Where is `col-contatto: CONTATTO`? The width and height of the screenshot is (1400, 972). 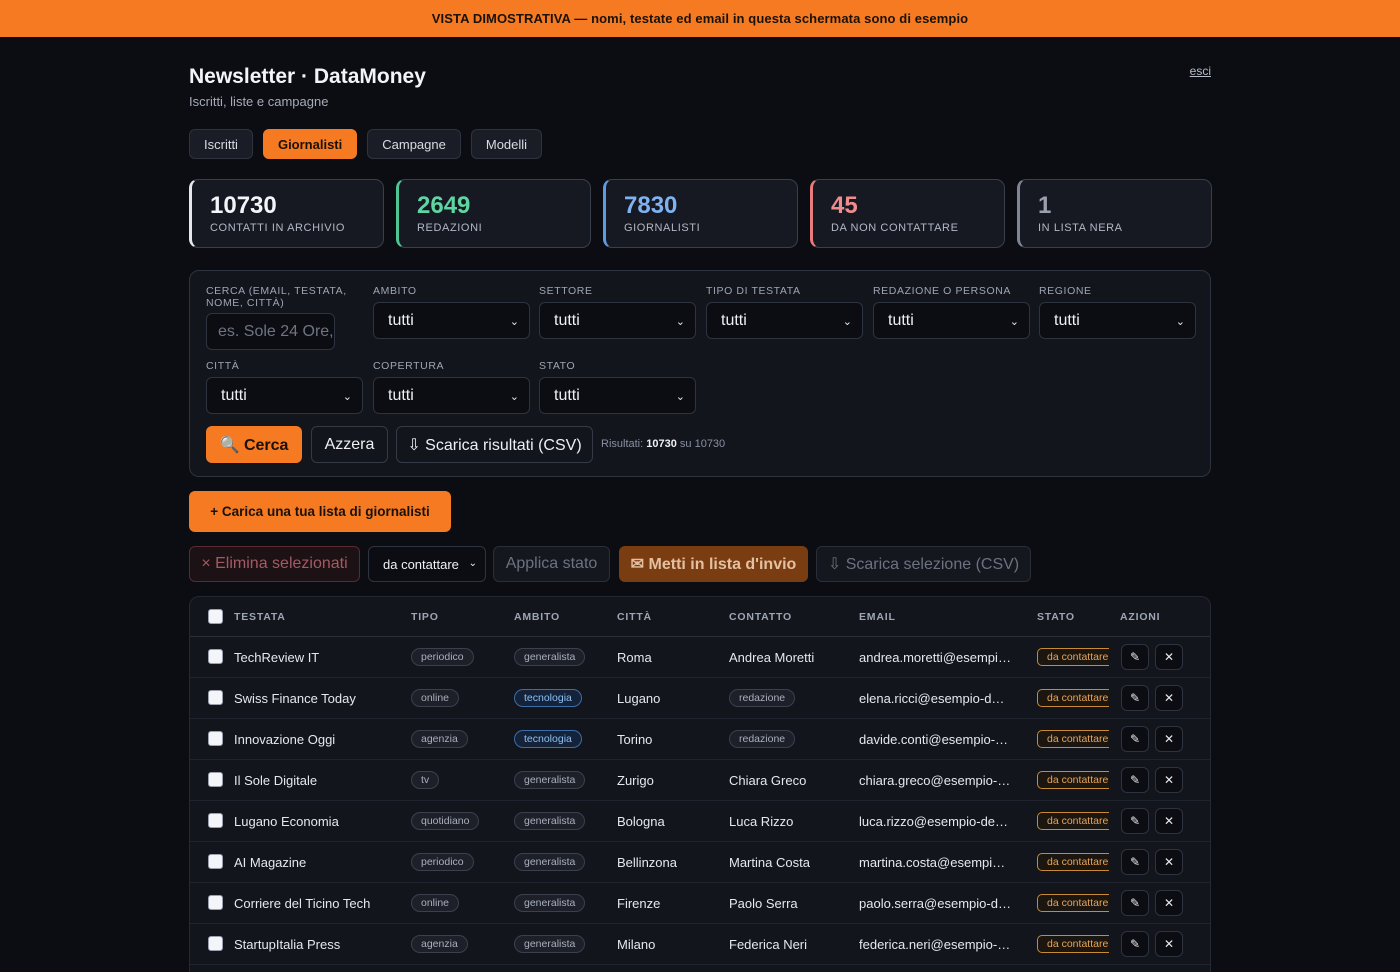
col-contatto: CONTATTO is located at coordinates (760, 617).